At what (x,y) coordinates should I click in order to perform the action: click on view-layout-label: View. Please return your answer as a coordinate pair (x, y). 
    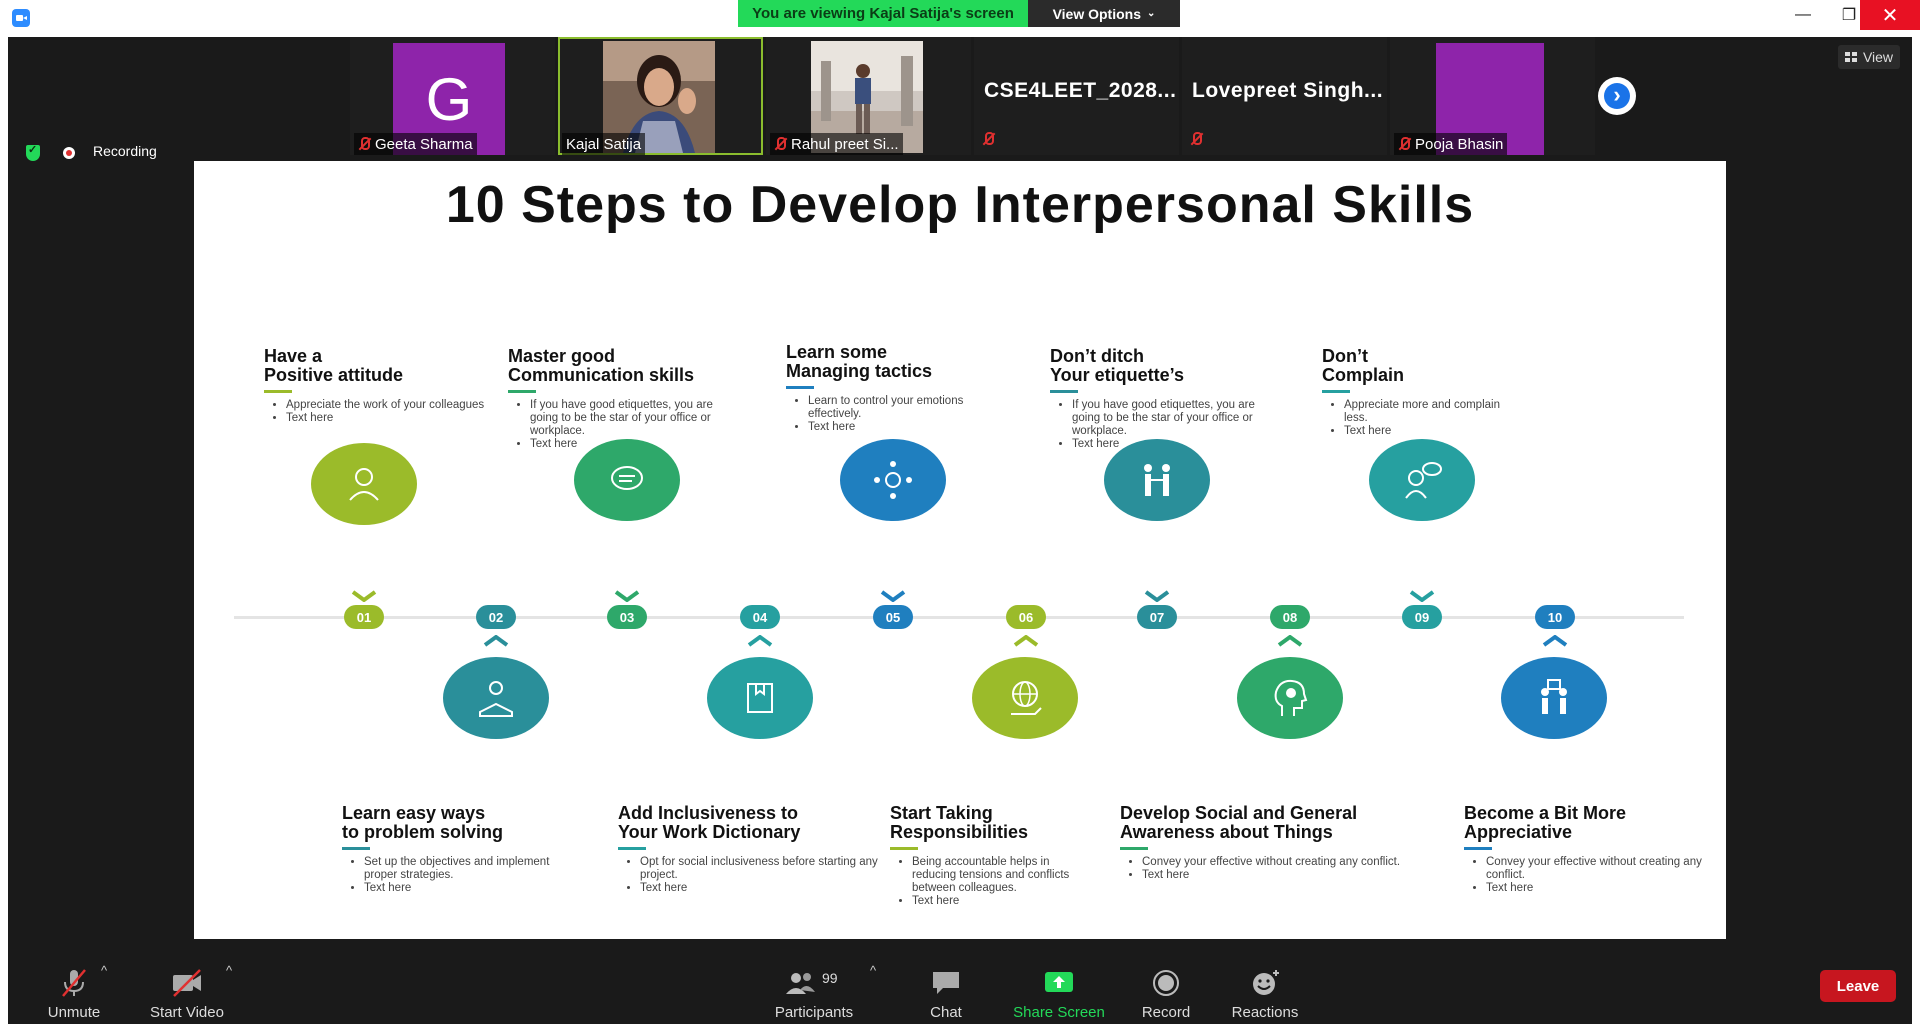
    Looking at the image, I should click on (1878, 57).